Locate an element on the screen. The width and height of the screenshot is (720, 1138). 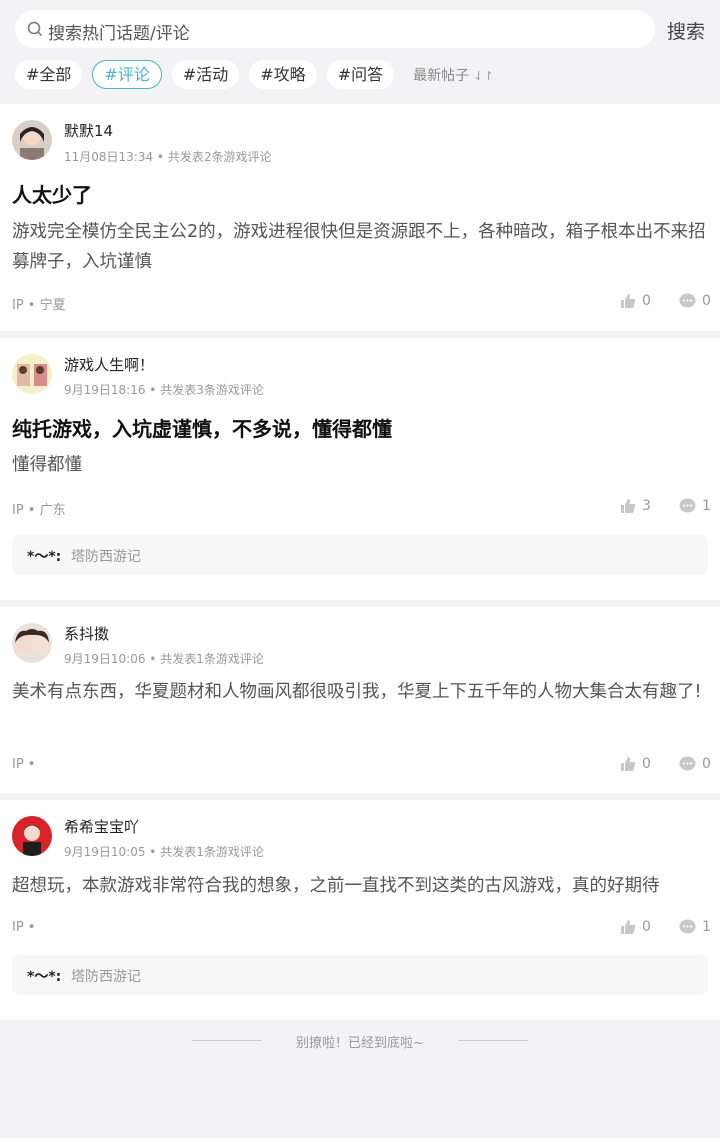
like-button: 3 is located at coordinates (635, 506).